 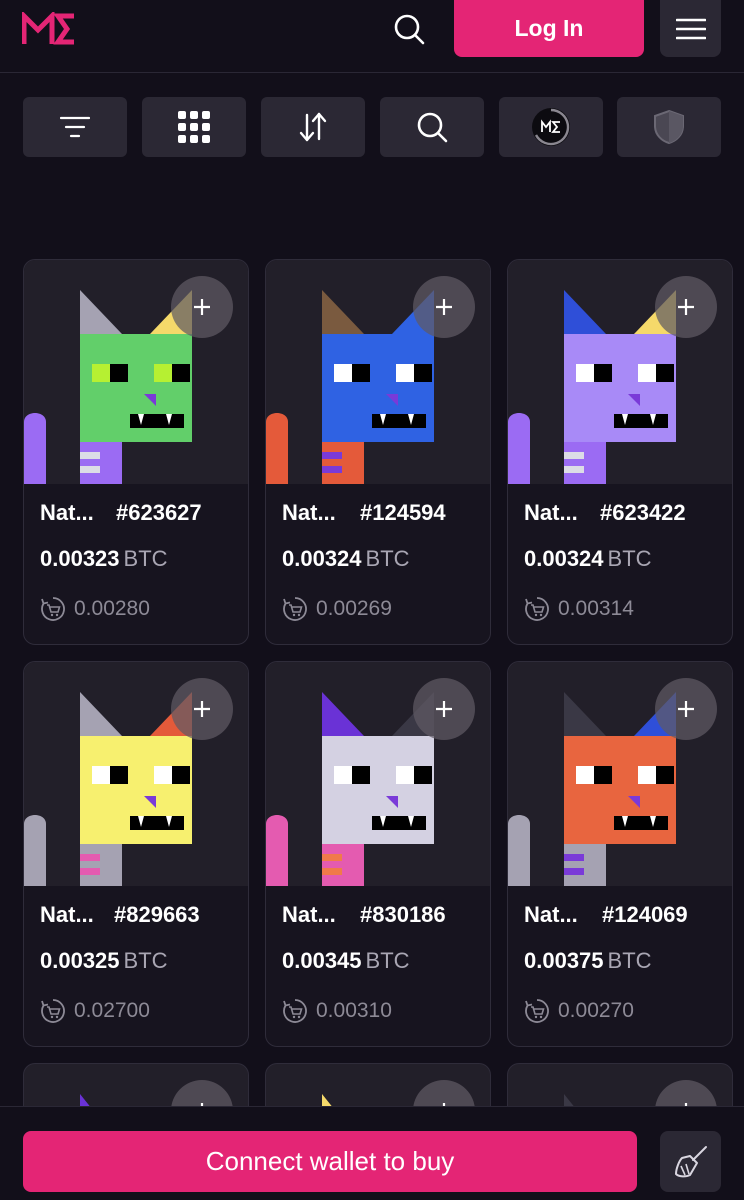 I want to click on nft-price: 0.00325 BTC, so click(x=104, y=961).